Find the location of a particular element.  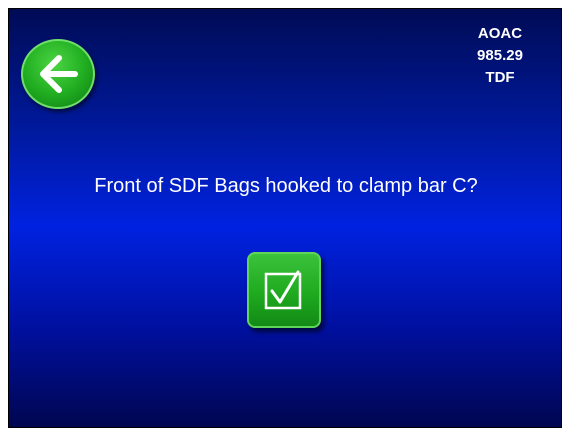

method-number: 985.29 is located at coordinates (500, 55).